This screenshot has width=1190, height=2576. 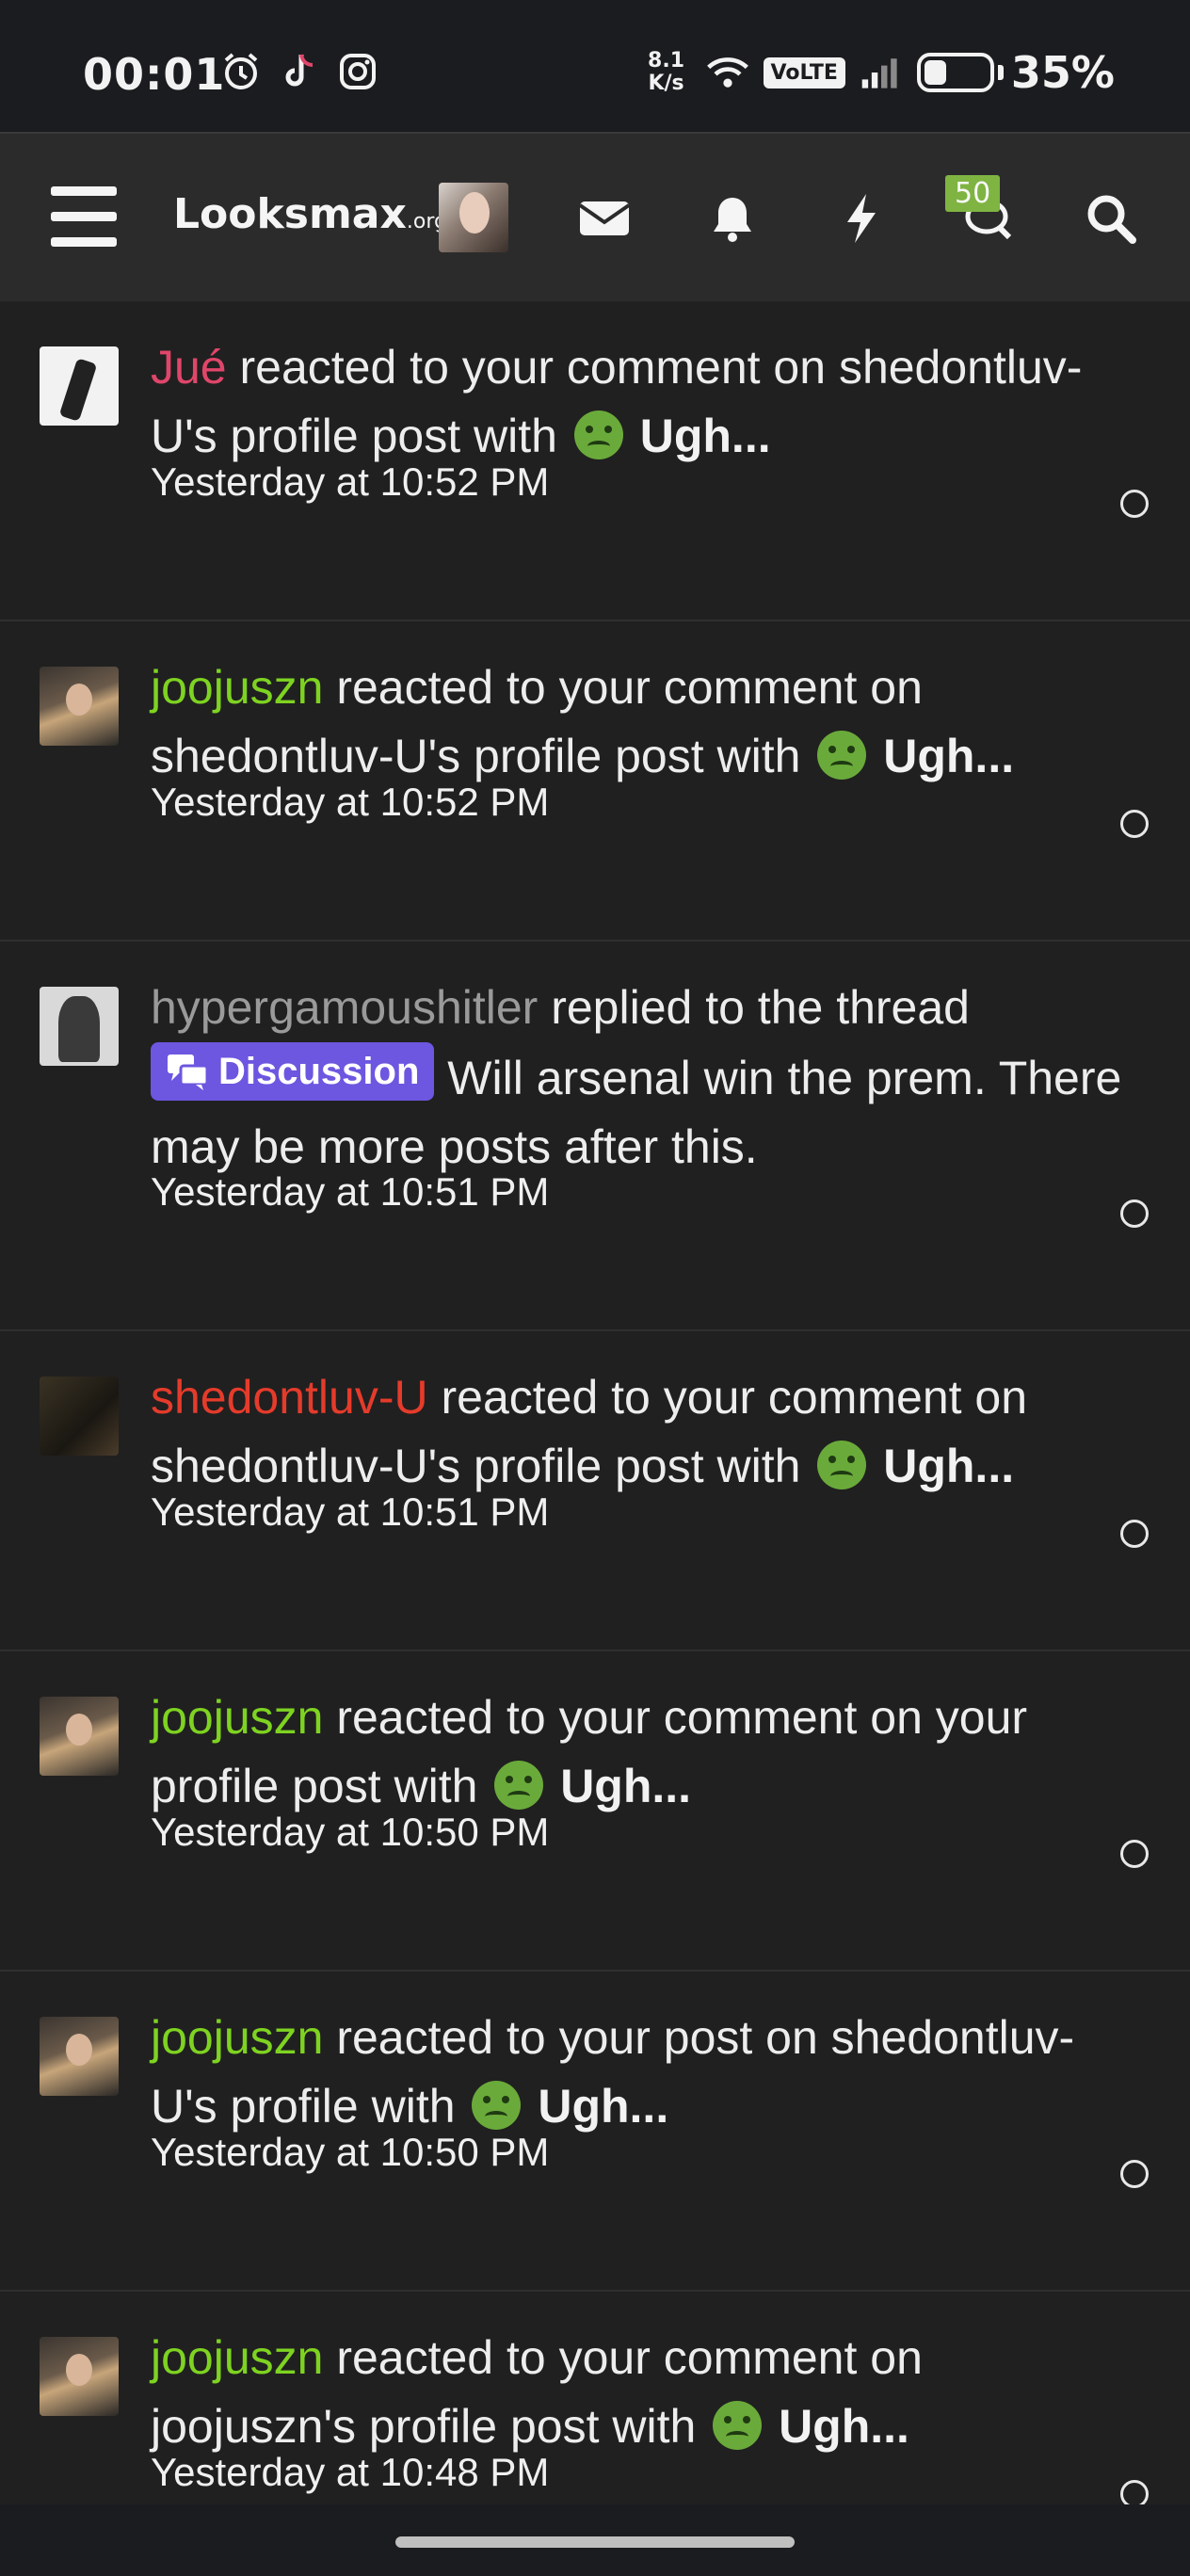 I want to click on battery-fill, so click(x=935, y=72).